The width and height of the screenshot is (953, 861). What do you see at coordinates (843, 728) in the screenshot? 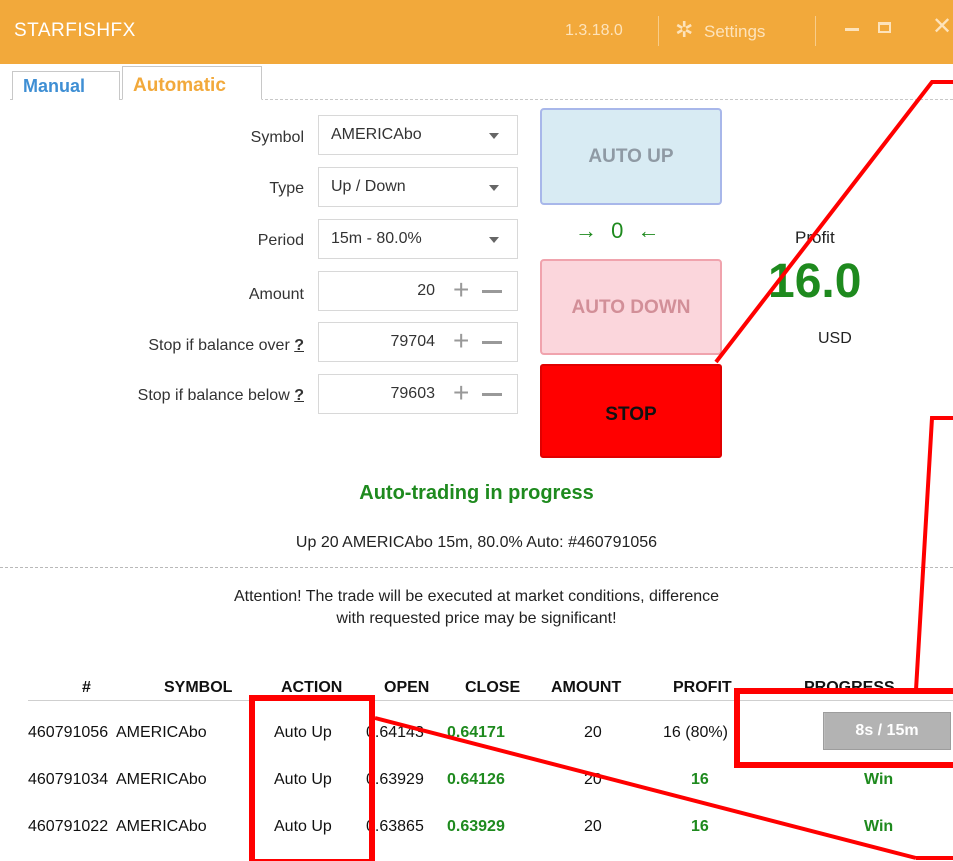
I see `annotation-box-progress` at bounding box center [843, 728].